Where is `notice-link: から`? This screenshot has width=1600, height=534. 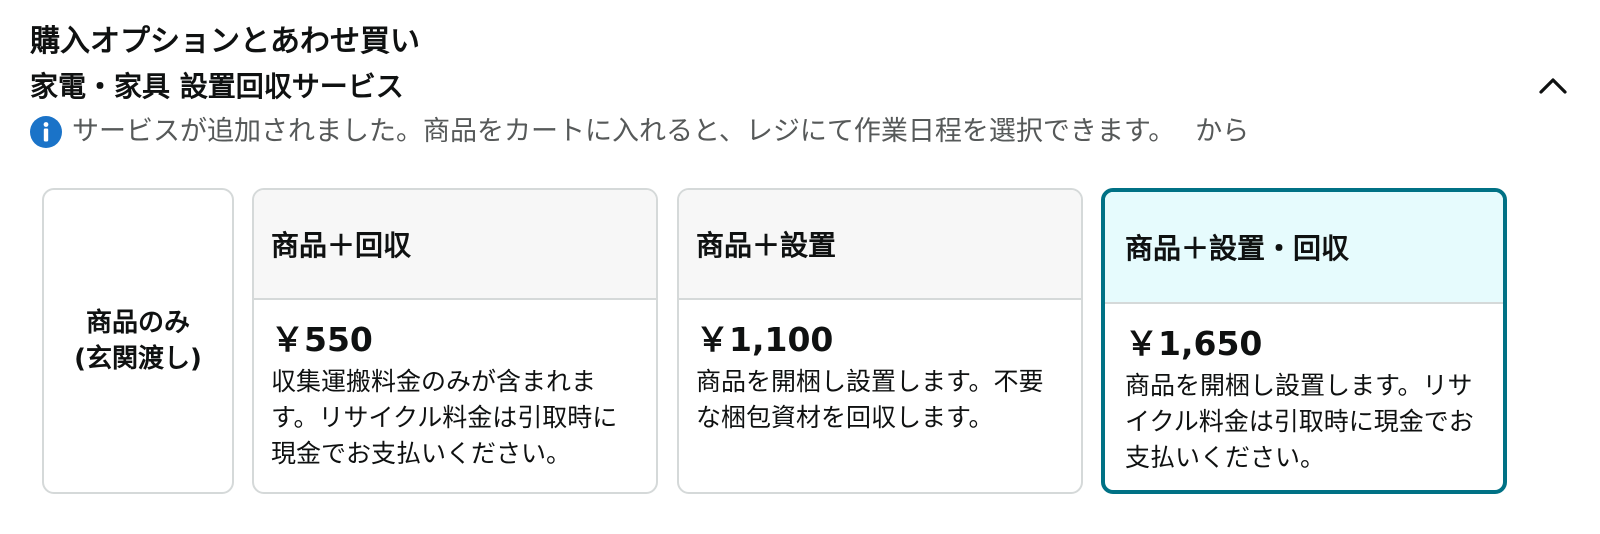
notice-link: から is located at coordinates (1222, 132).